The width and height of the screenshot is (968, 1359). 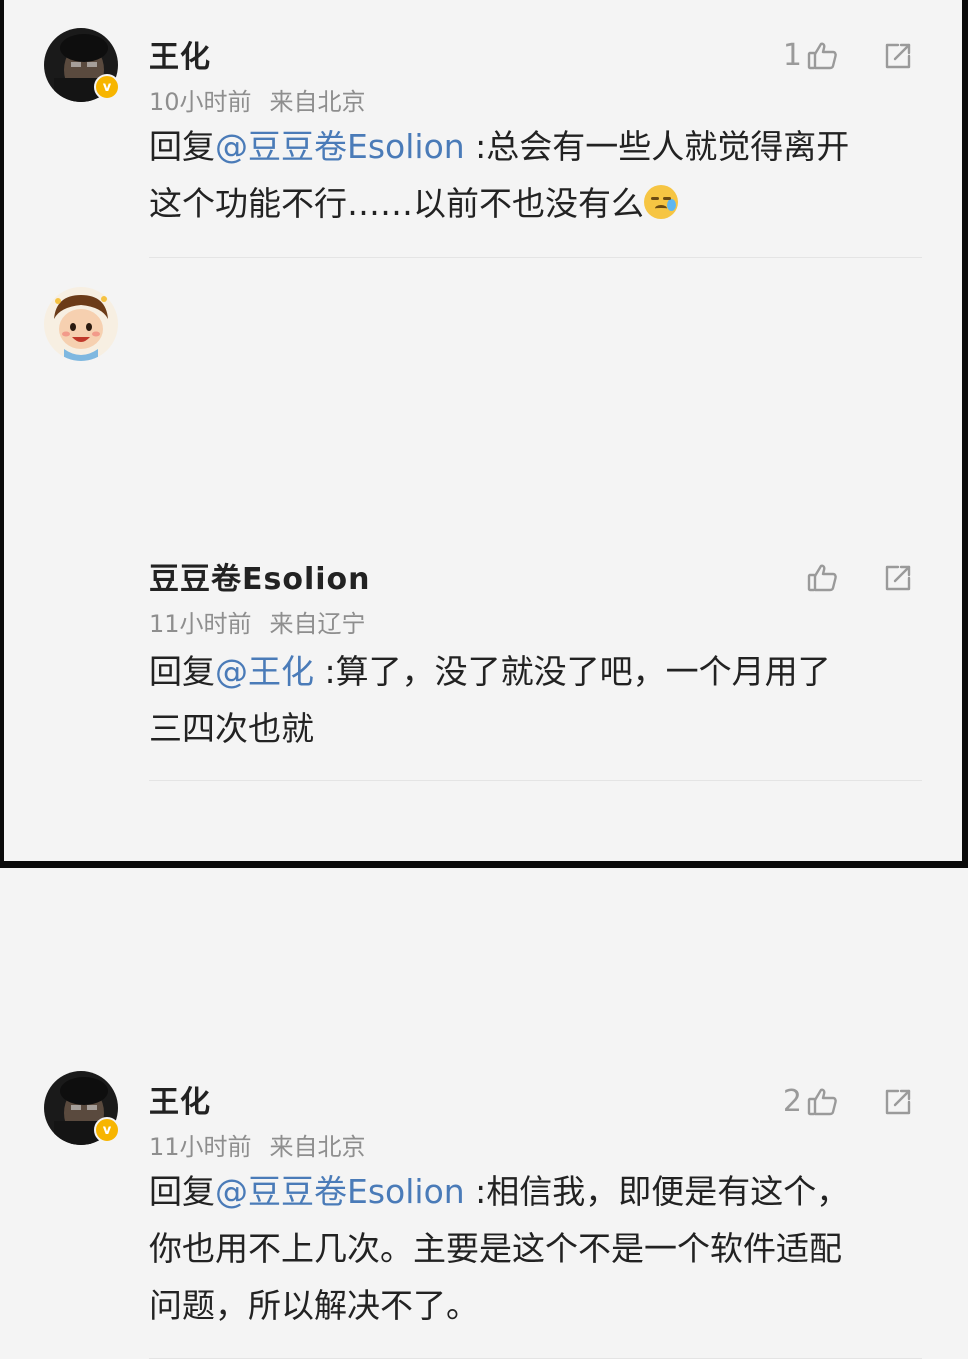 I want to click on avatar, so click(x=81, y=324).